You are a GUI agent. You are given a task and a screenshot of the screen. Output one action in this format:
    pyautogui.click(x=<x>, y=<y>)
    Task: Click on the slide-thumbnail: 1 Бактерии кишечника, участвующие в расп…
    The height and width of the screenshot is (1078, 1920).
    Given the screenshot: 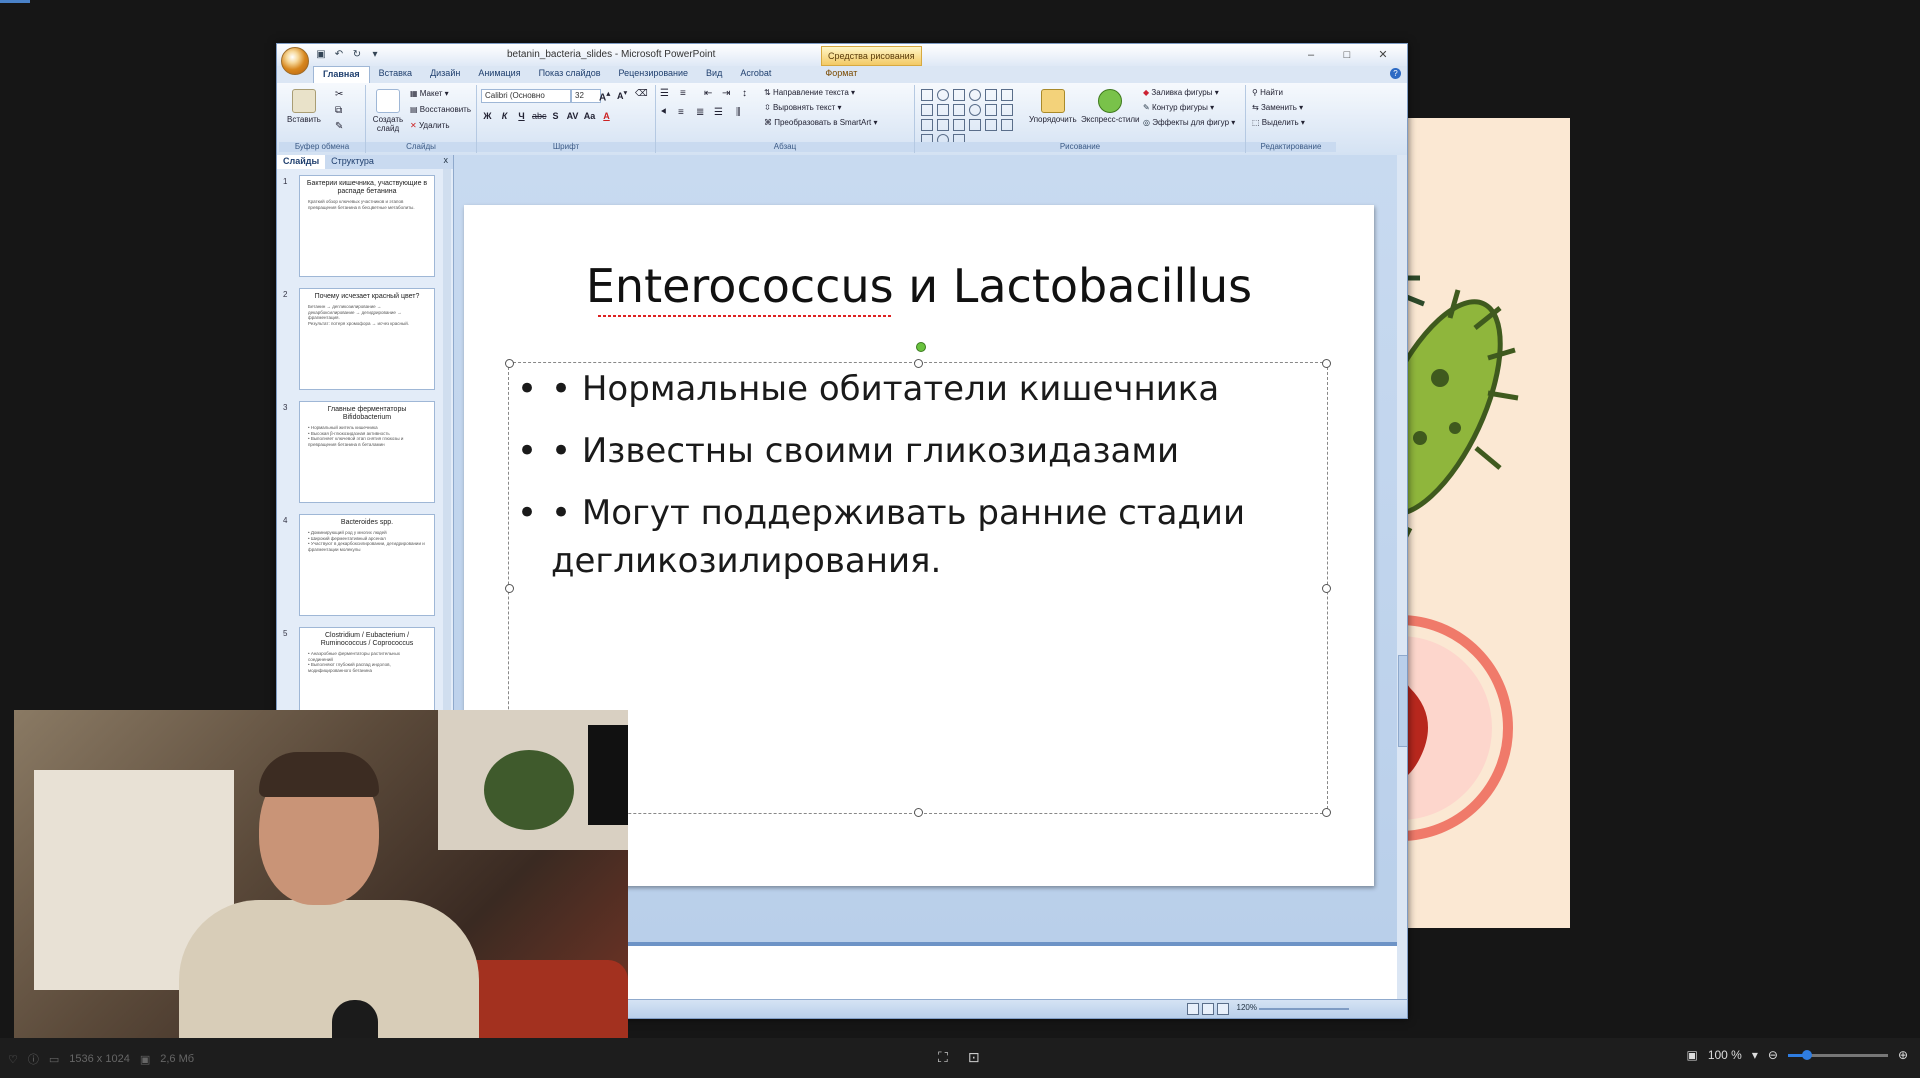 What is the action you would take?
    pyautogui.click(x=363, y=226)
    